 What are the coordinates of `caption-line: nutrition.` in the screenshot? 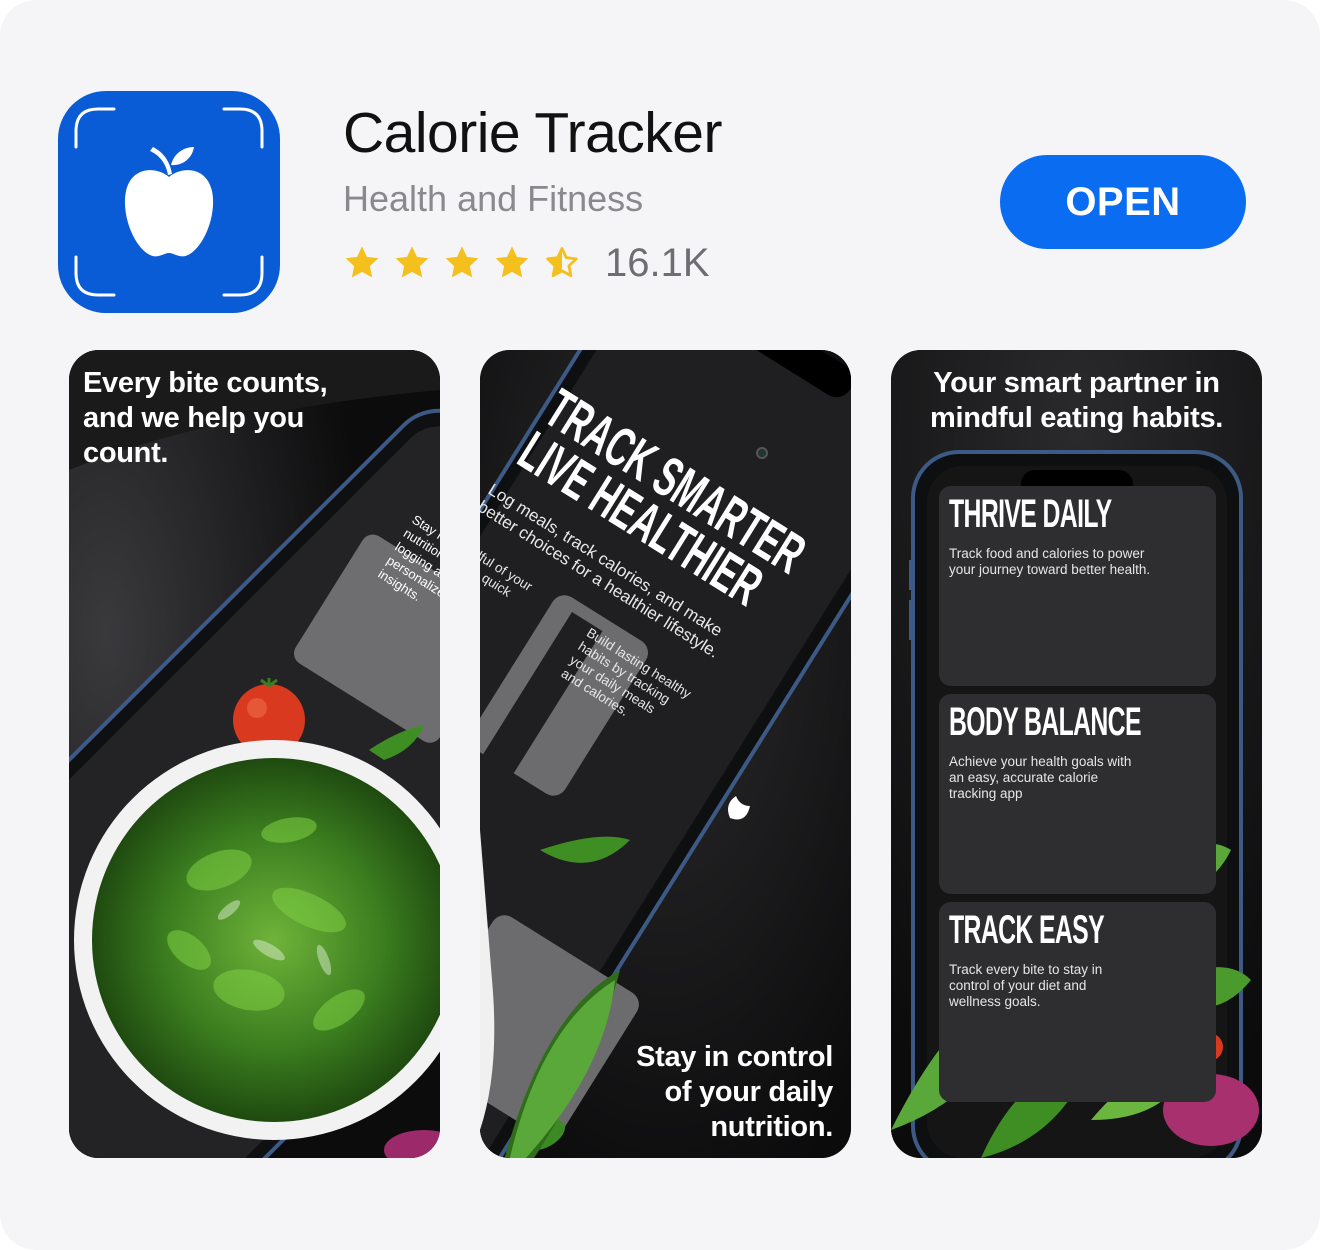 It's located at (771, 1127).